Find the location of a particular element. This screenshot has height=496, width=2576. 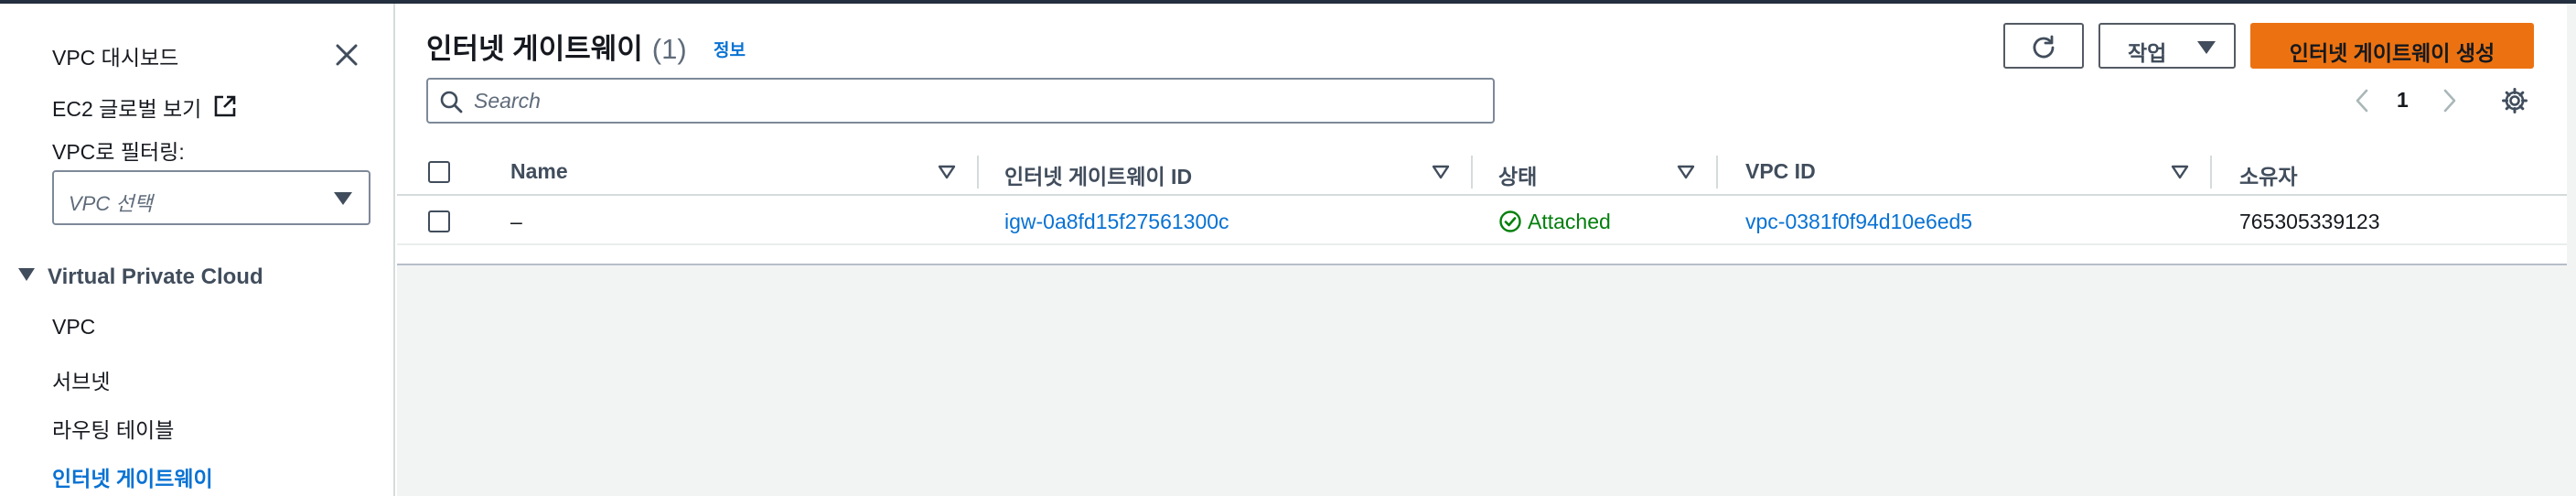

search-field is located at coordinates (961, 101).